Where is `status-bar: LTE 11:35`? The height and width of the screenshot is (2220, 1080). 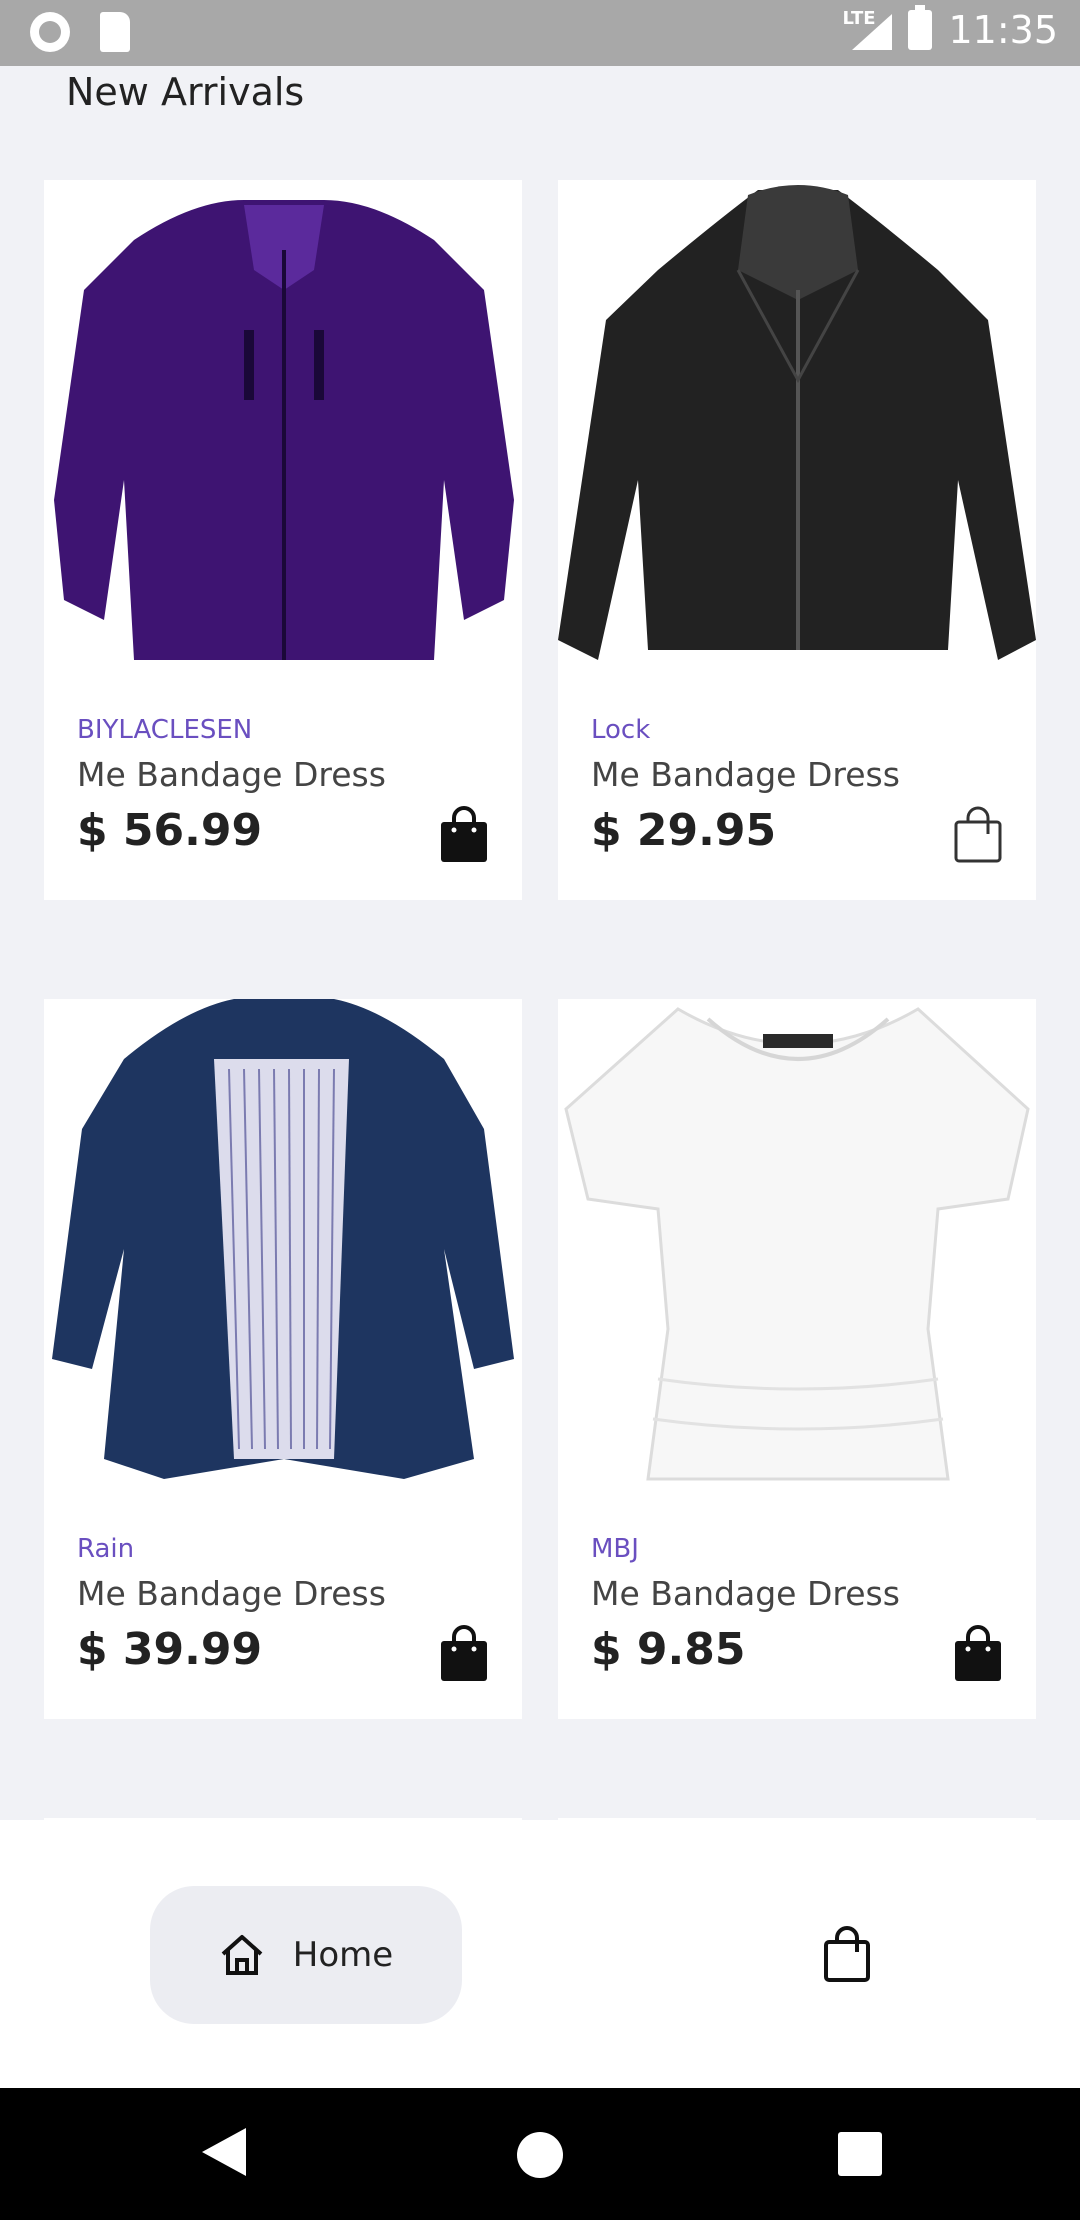
status-bar: LTE 11:35 is located at coordinates (540, 33).